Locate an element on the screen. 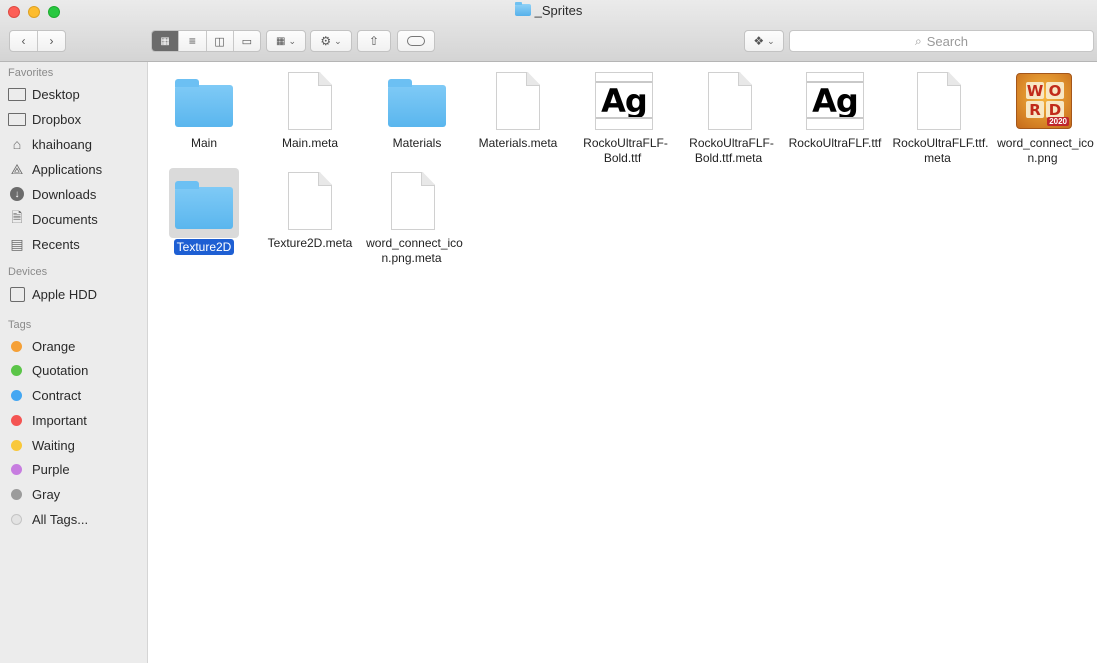 This screenshot has width=1097, height=663. tag-icon is located at coordinates (416, 41).